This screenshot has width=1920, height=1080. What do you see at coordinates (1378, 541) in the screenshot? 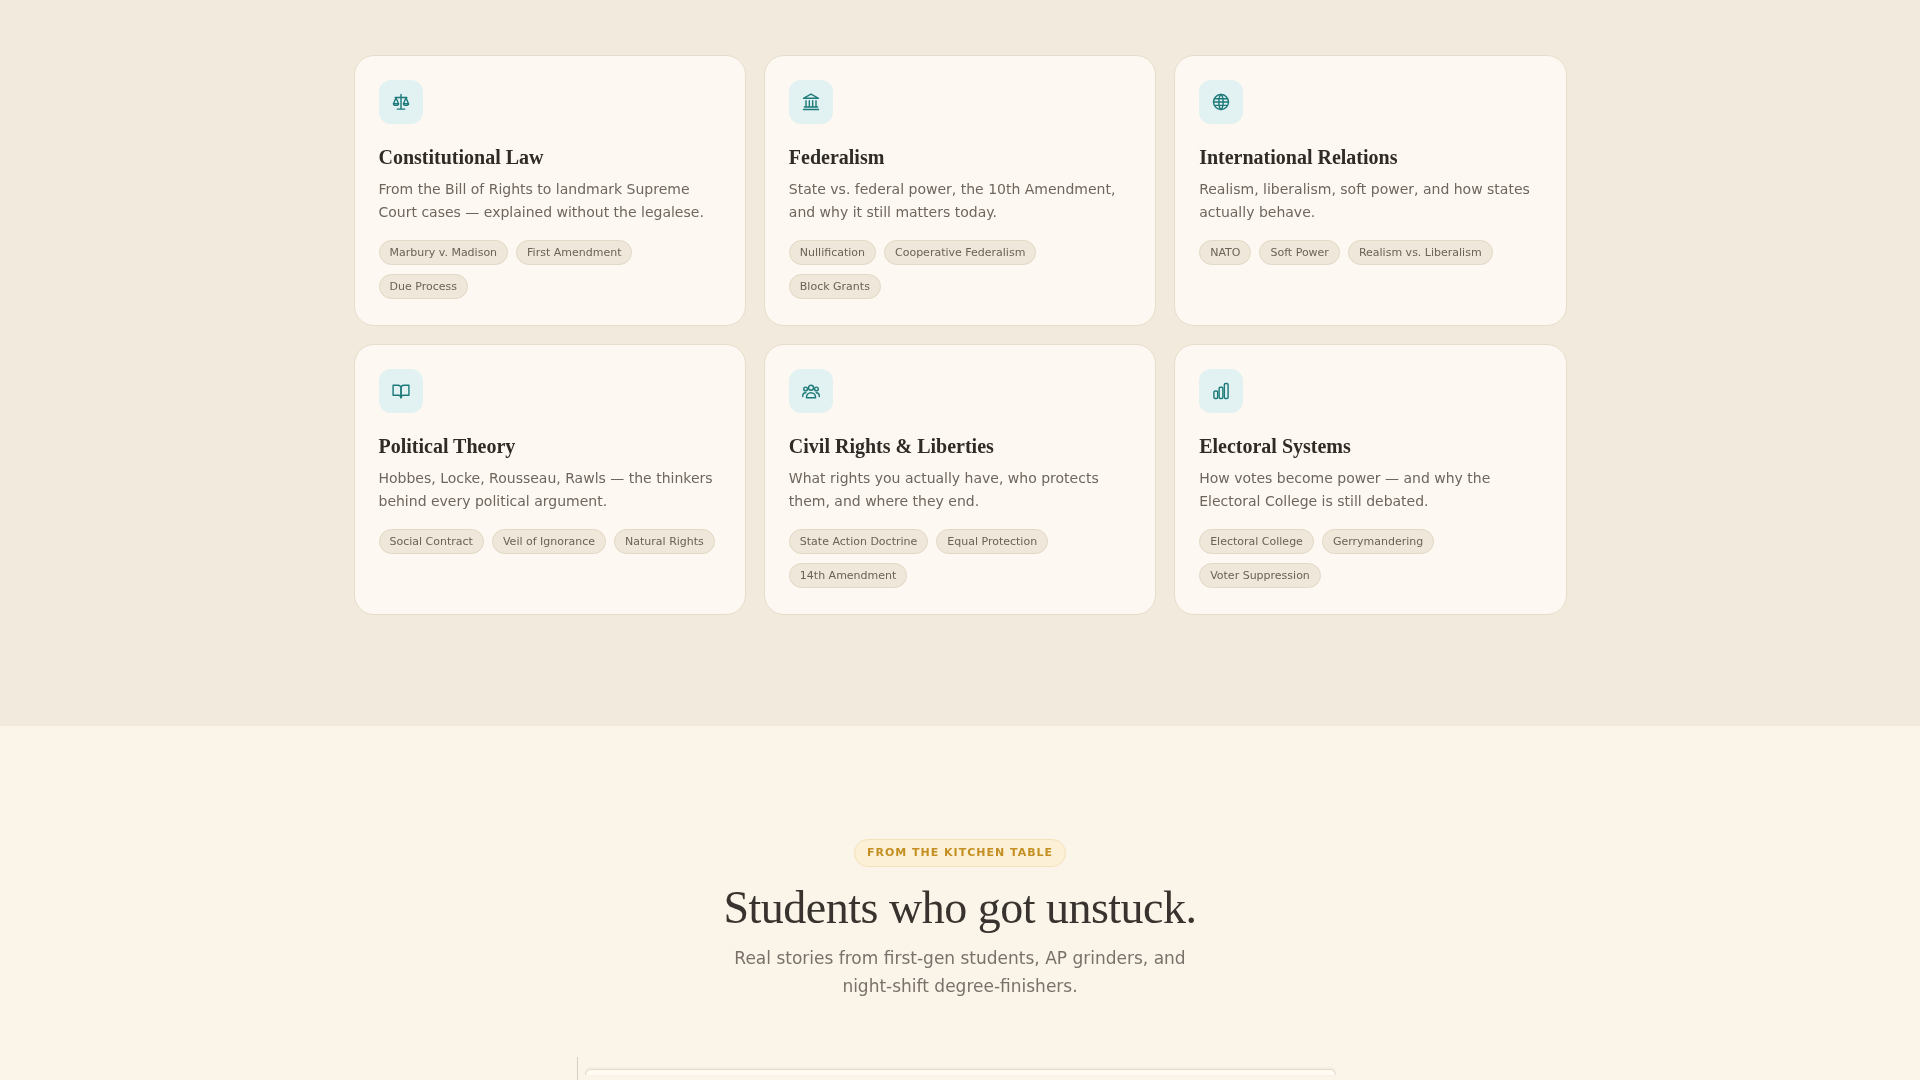
I see `topic-tag: Gerrymandering` at bounding box center [1378, 541].